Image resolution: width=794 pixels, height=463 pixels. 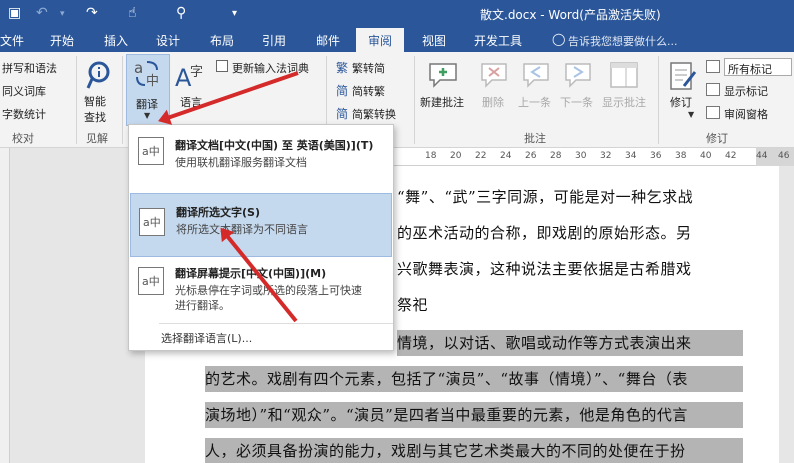 What do you see at coordinates (545, 197) in the screenshot?
I see `doc-line: “舞”、“武”三字同源，可能是对一种乞求战` at bounding box center [545, 197].